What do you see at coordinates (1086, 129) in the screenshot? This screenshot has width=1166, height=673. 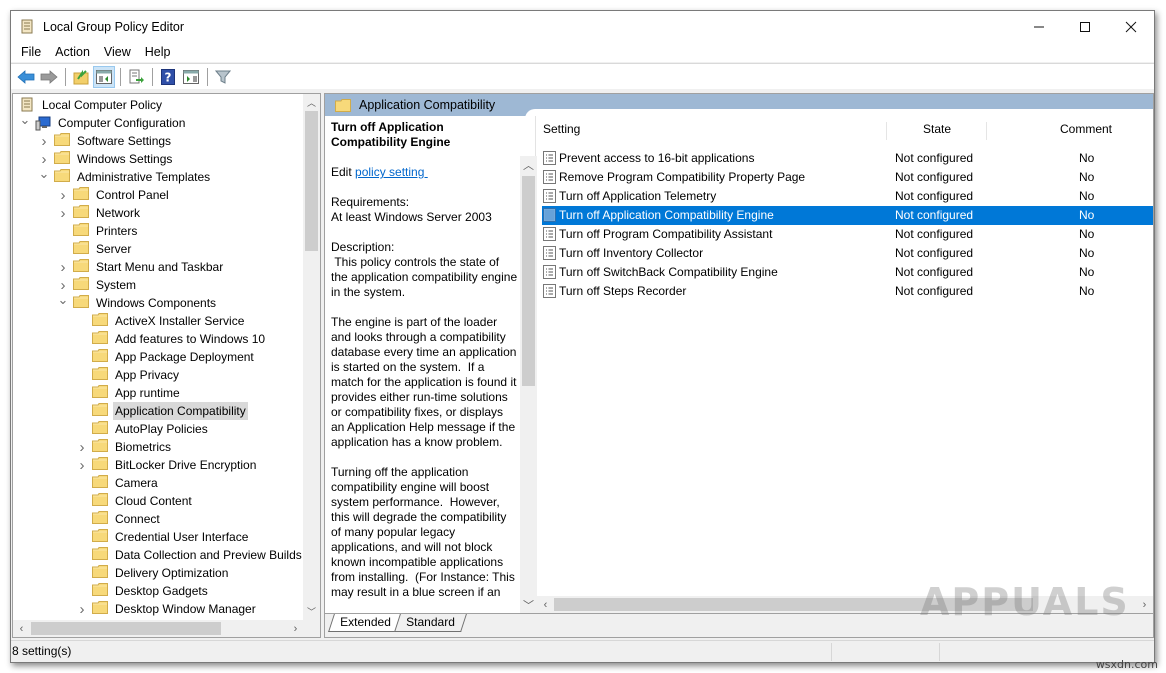 I see `column-header-comment: Comment` at bounding box center [1086, 129].